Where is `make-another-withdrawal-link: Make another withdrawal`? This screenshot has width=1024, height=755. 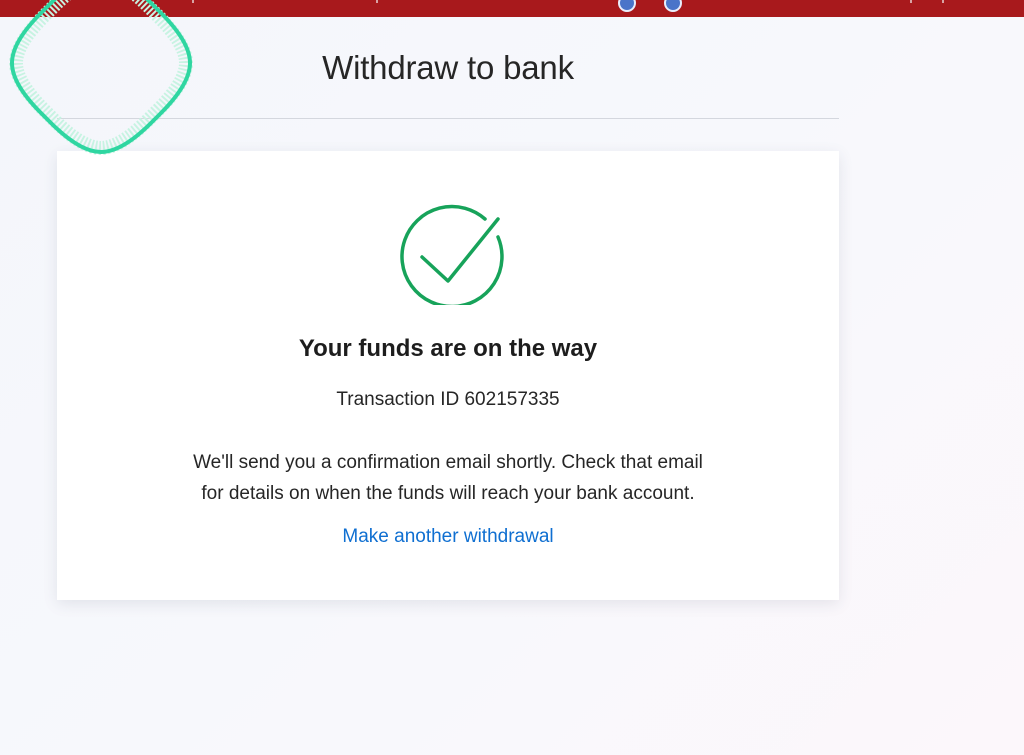
make-another-withdrawal-link: Make another withdrawal is located at coordinates (448, 537).